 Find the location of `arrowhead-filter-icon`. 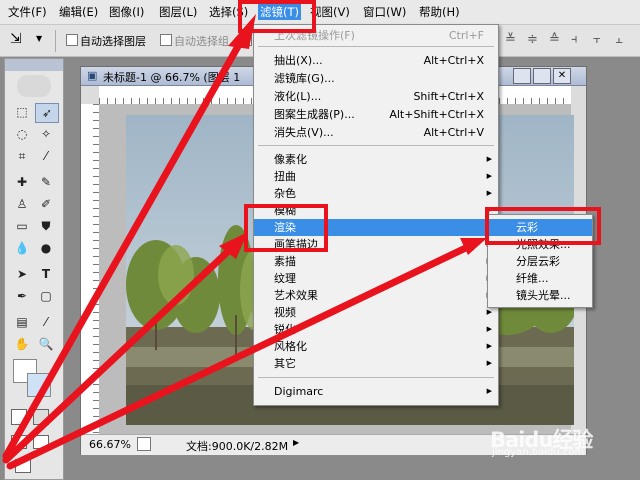

arrowhead-filter-icon is located at coordinates (242, 31).